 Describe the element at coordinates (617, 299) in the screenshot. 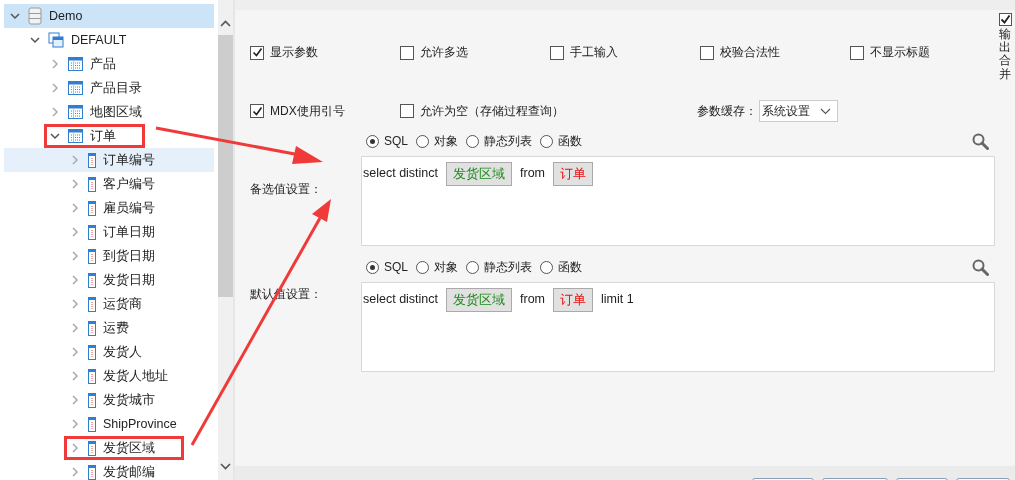

I see `sql-keyword: limit 1` at that location.